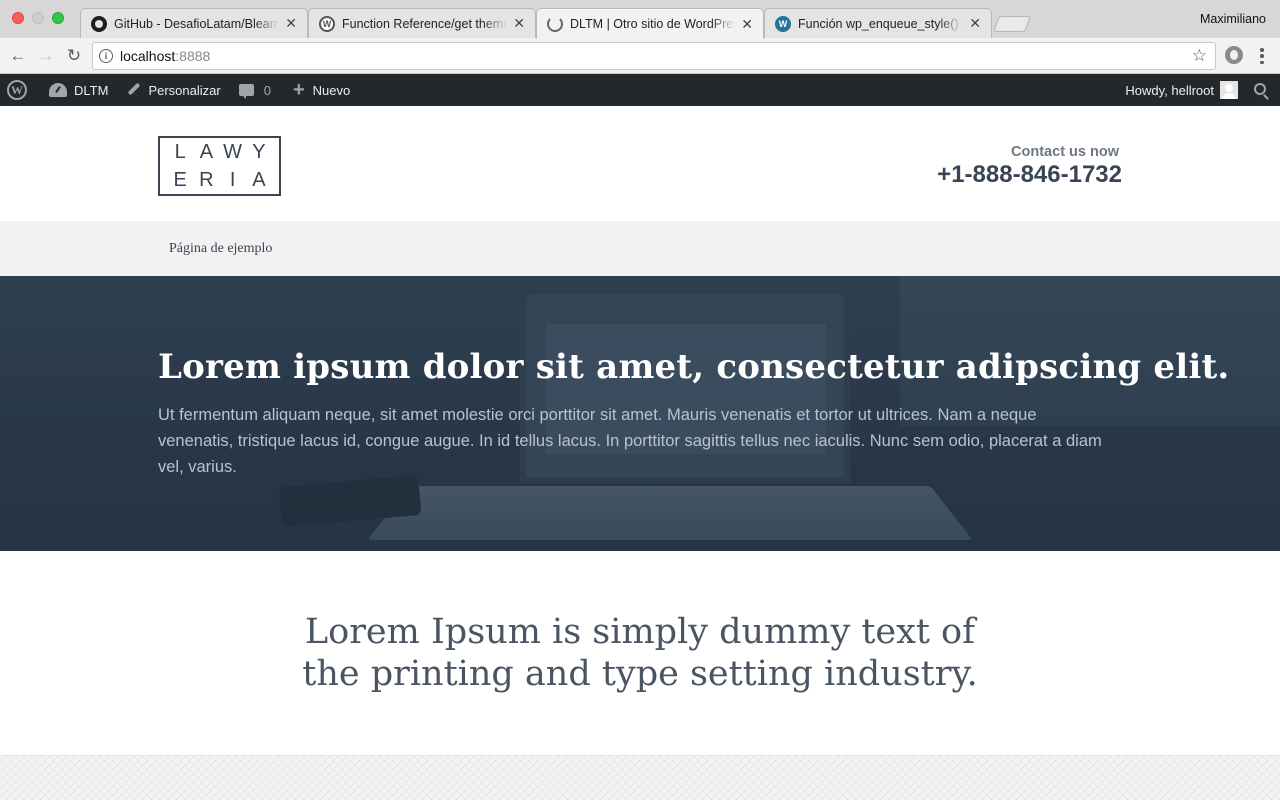  Describe the element at coordinates (298, 90) in the screenshot. I see `plus-icon: +` at that location.